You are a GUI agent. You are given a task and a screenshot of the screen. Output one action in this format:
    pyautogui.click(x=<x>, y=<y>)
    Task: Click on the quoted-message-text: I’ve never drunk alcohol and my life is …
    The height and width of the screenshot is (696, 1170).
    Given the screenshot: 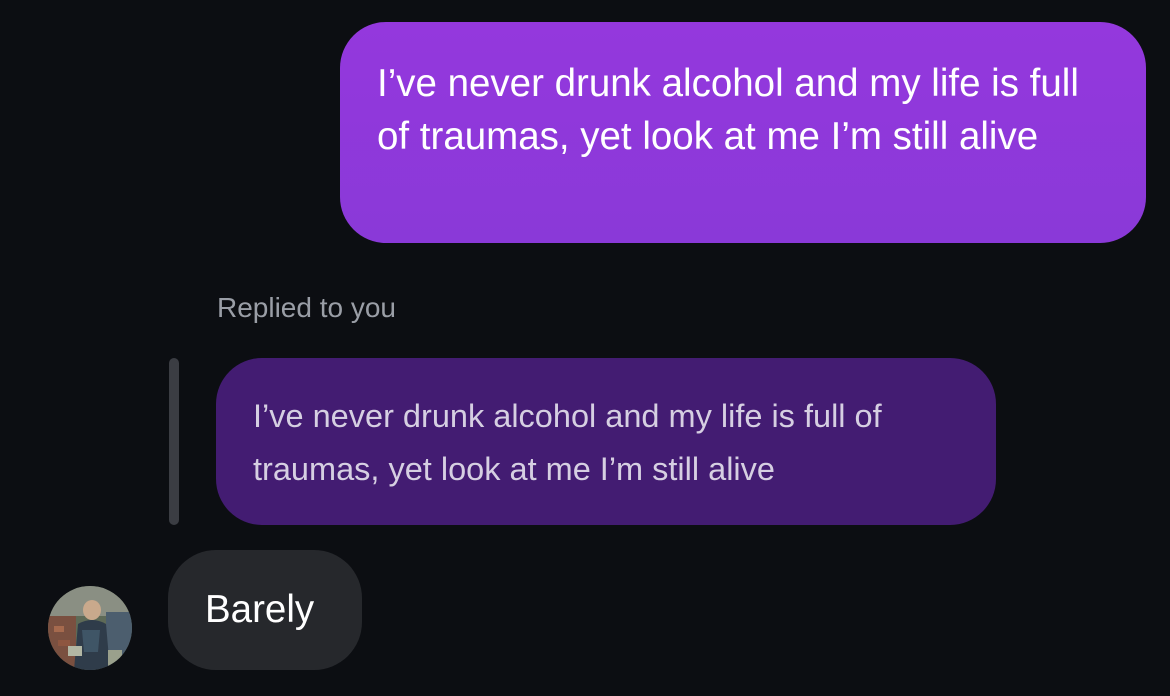 What is the action you would take?
    pyautogui.click(x=567, y=442)
    